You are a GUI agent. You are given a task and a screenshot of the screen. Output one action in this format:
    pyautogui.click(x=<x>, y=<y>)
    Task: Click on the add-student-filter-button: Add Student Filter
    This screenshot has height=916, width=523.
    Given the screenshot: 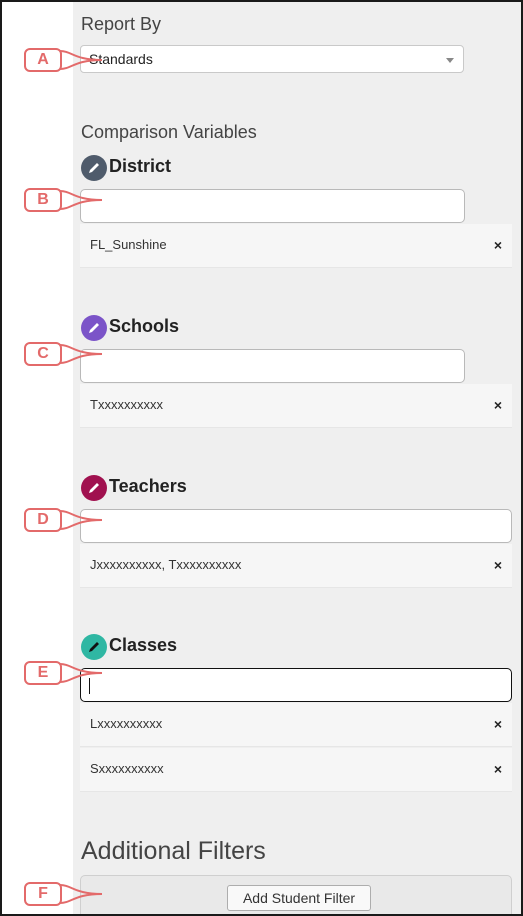 What is the action you would take?
    pyautogui.click(x=299, y=898)
    